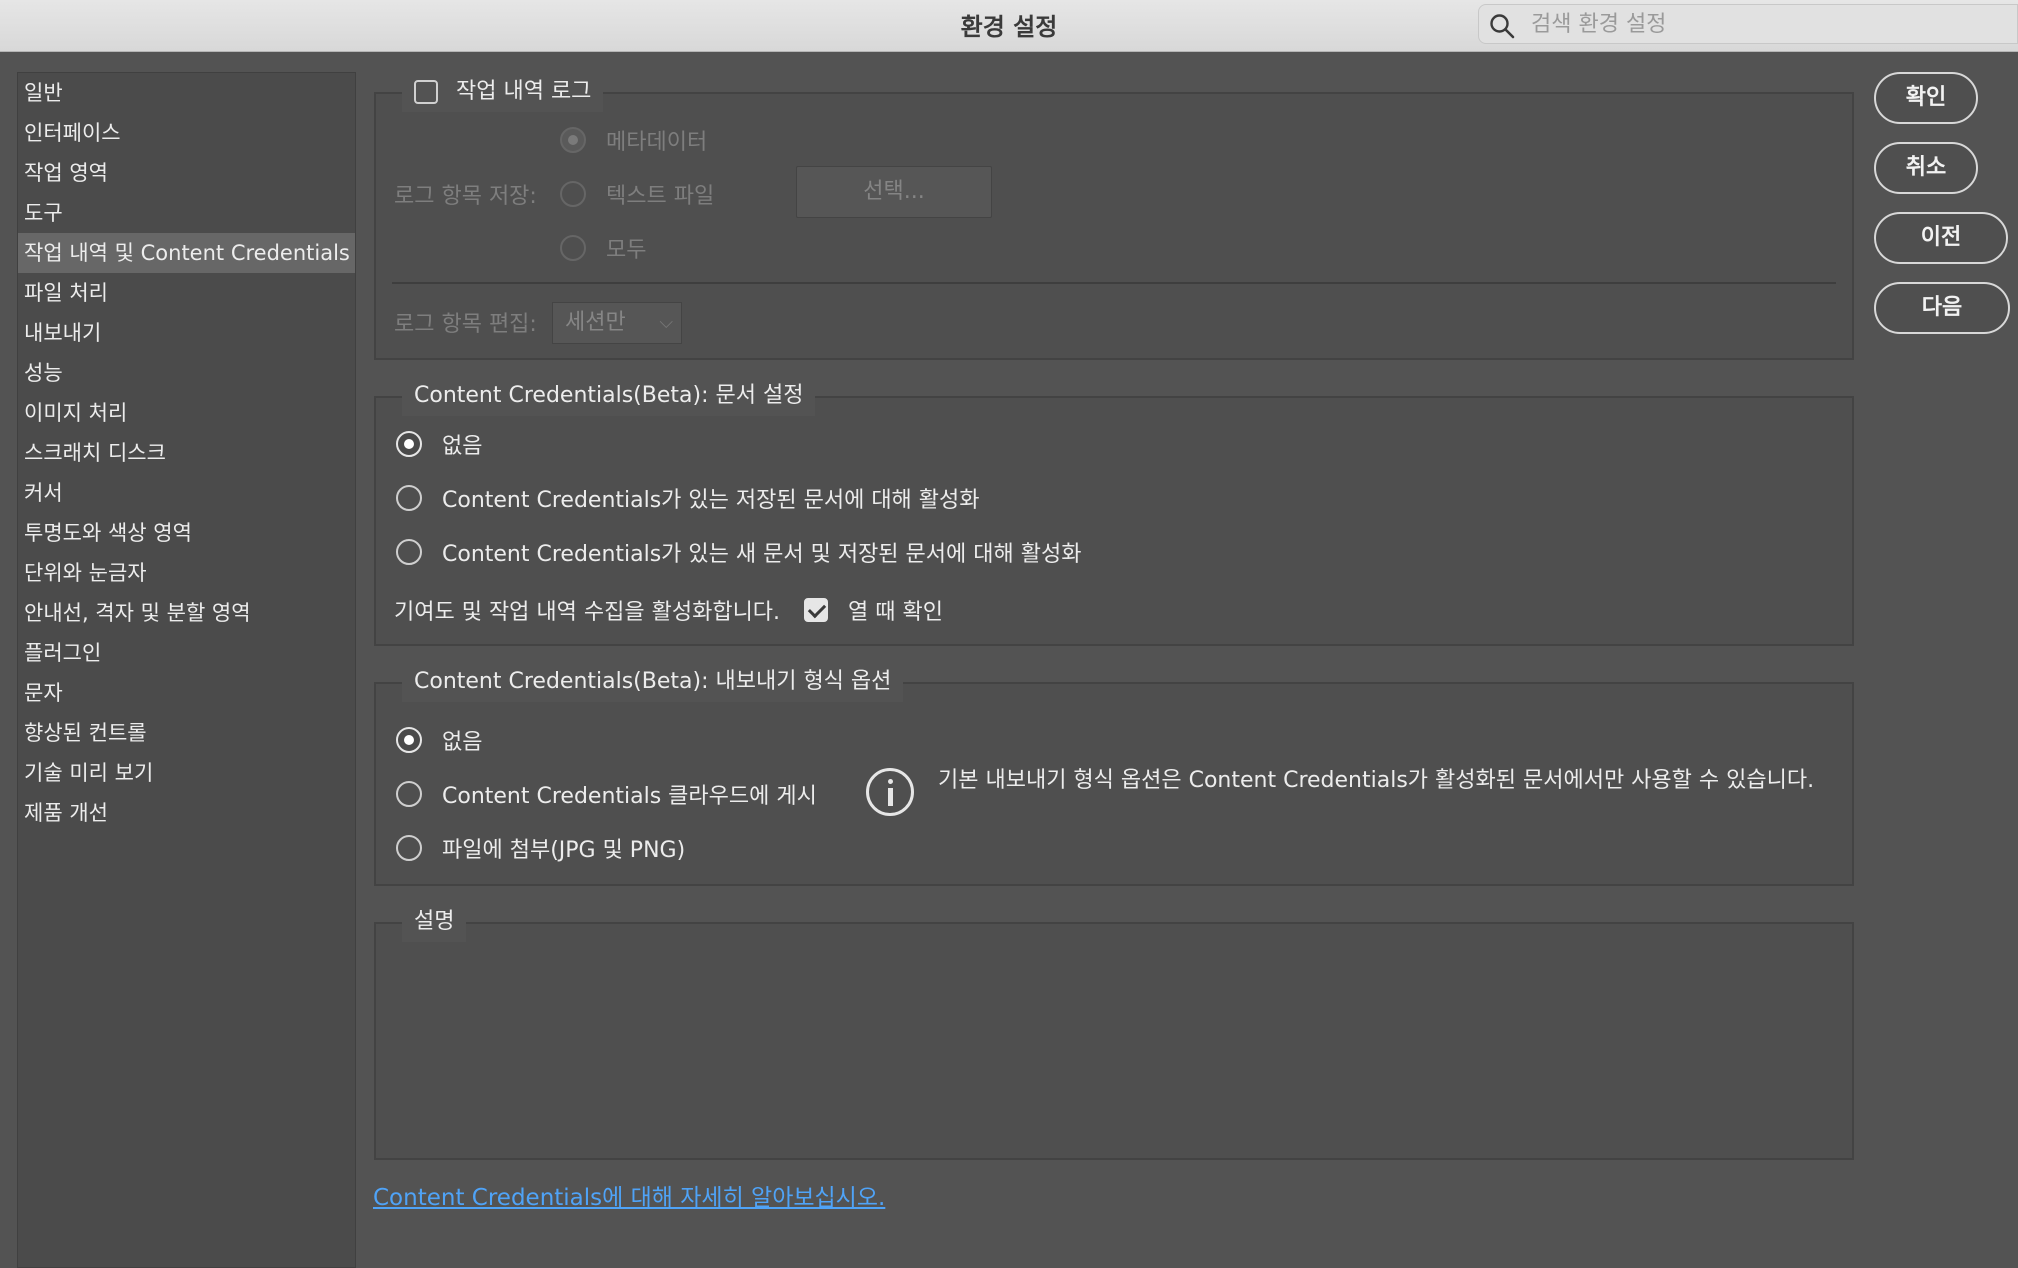 Image resolution: width=2018 pixels, height=1268 pixels. Describe the element at coordinates (564, 850) in the screenshot. I see `export-option-attach-file-label: 파일에 첨부(JPG 및 PNG)` at that location.